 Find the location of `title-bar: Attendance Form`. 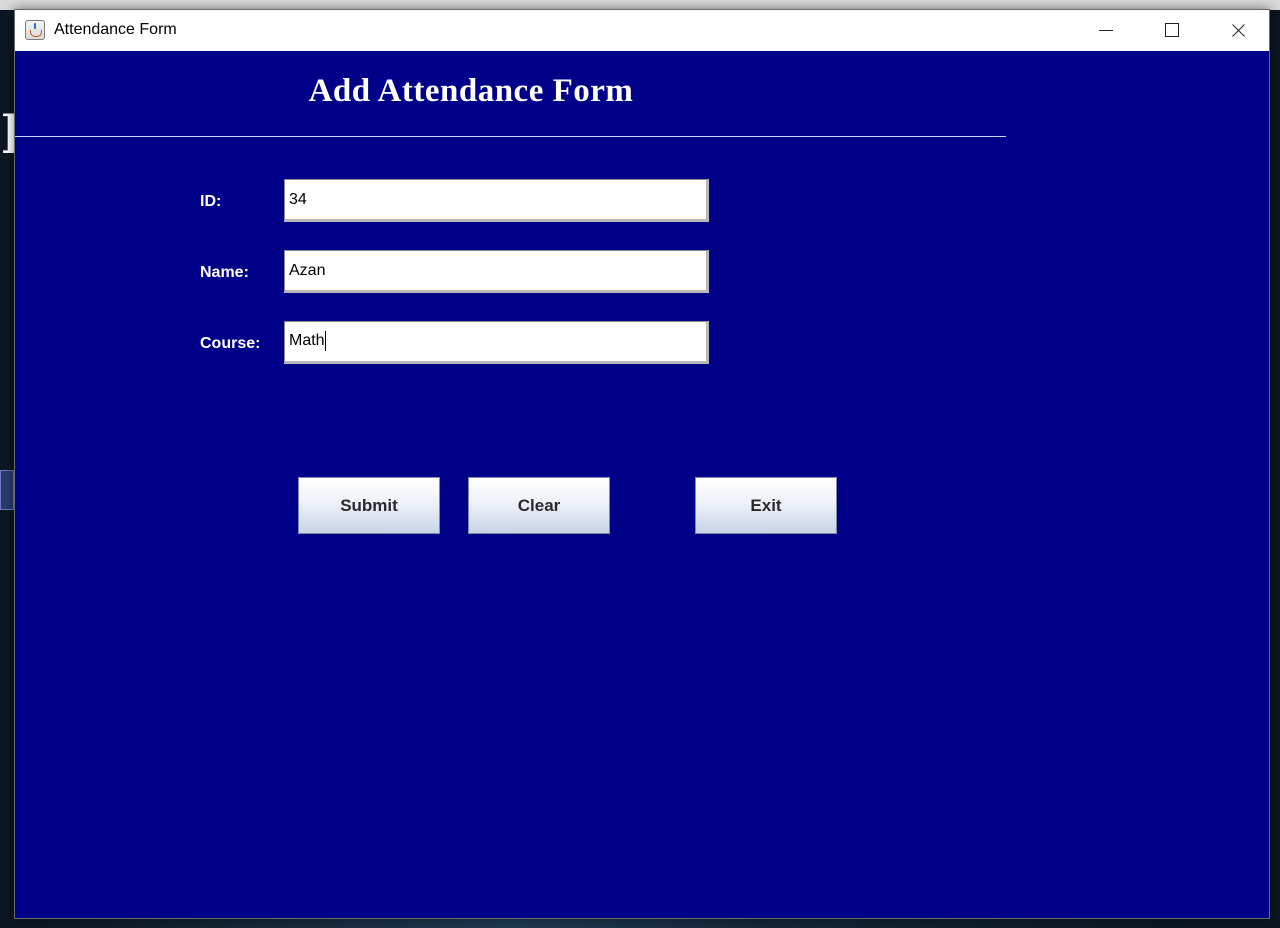

title-bar: Attendance Form is located at coordinates (642, 30).